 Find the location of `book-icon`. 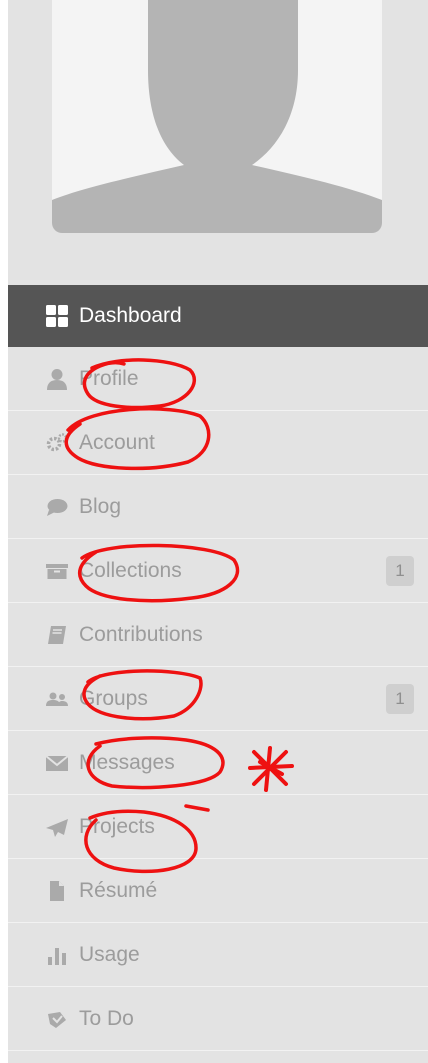

book-icon is located at coordinates (57, 635).